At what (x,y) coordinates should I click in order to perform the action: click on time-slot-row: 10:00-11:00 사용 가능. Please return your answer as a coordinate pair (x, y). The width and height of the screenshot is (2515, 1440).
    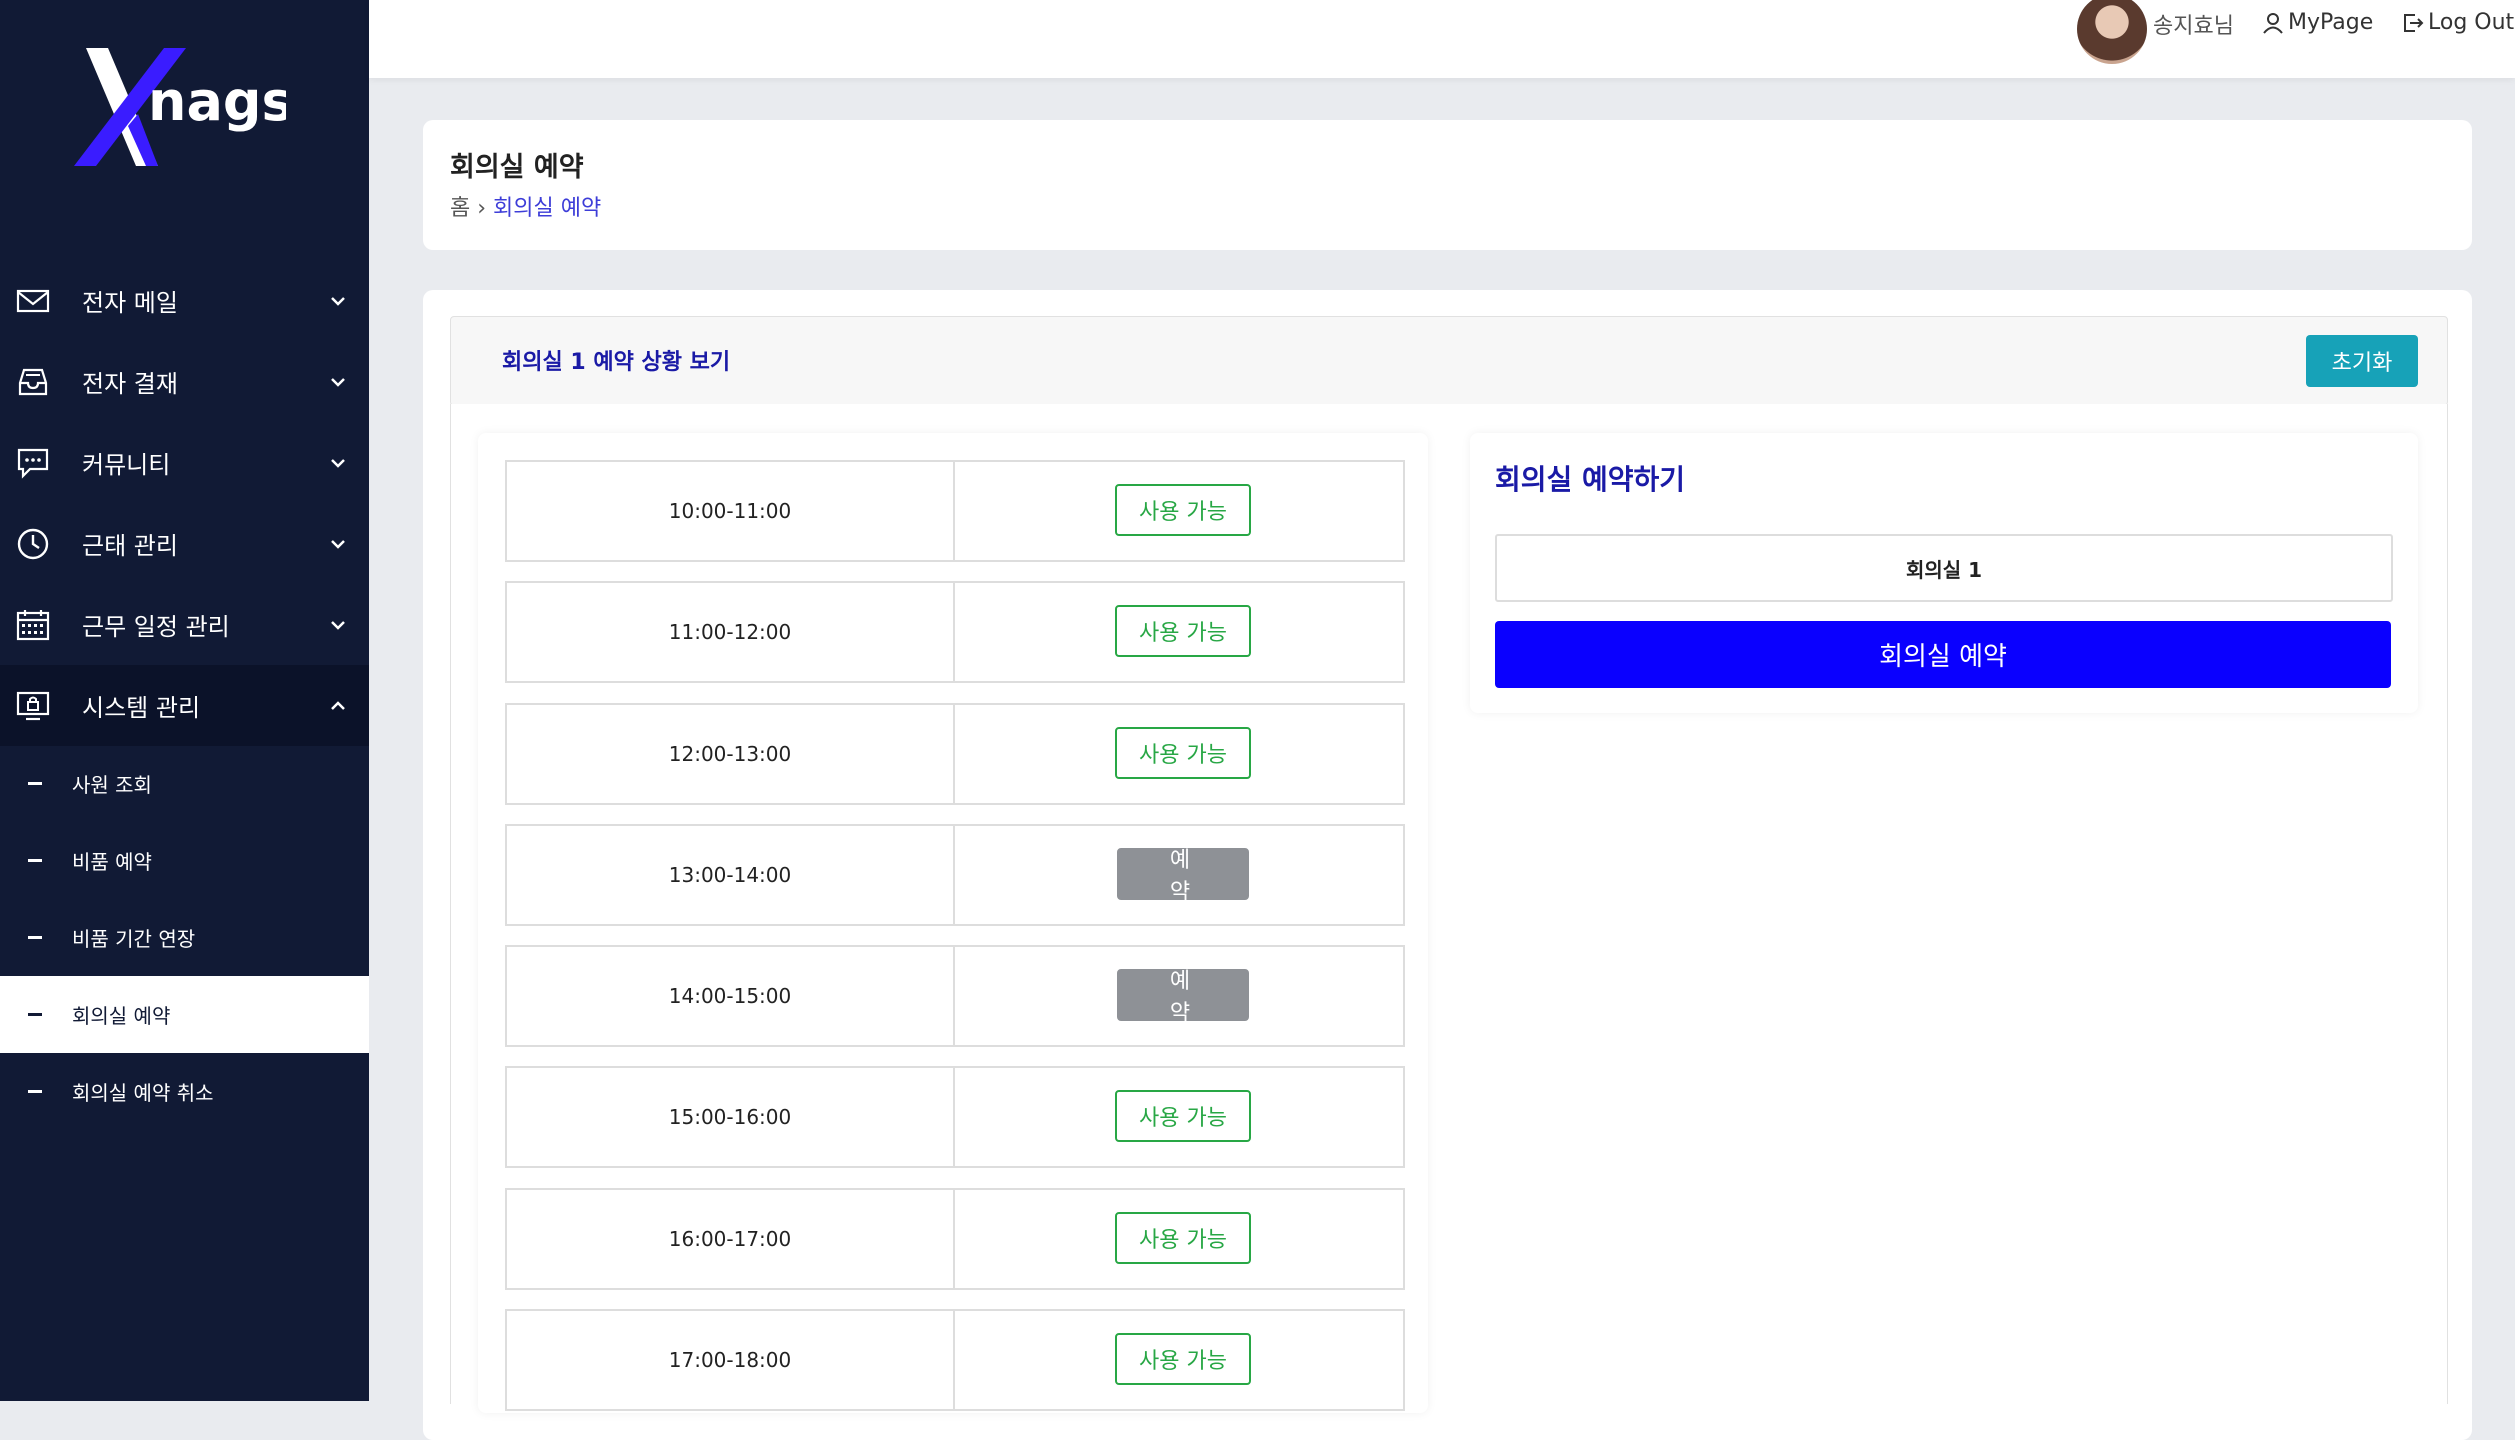
    Looking at the image, I should click on (955, 511).